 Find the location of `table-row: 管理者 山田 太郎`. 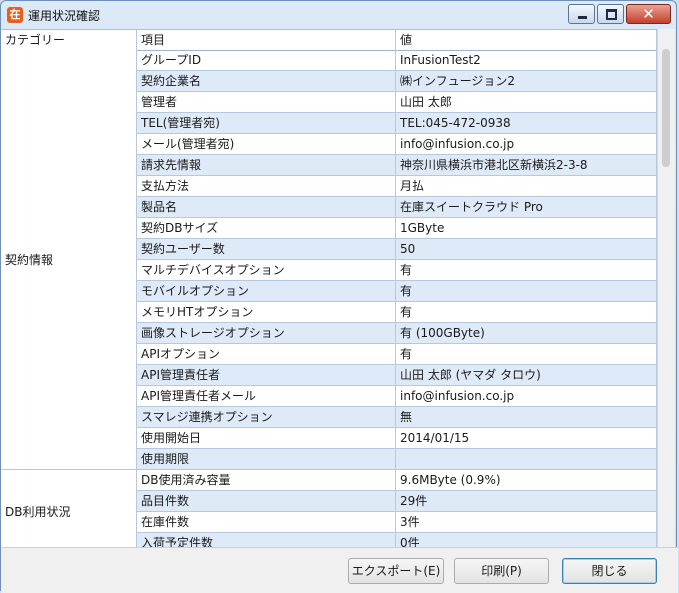

table-row: 管理者 山田 太郎 is located at coordinates (397, 102).